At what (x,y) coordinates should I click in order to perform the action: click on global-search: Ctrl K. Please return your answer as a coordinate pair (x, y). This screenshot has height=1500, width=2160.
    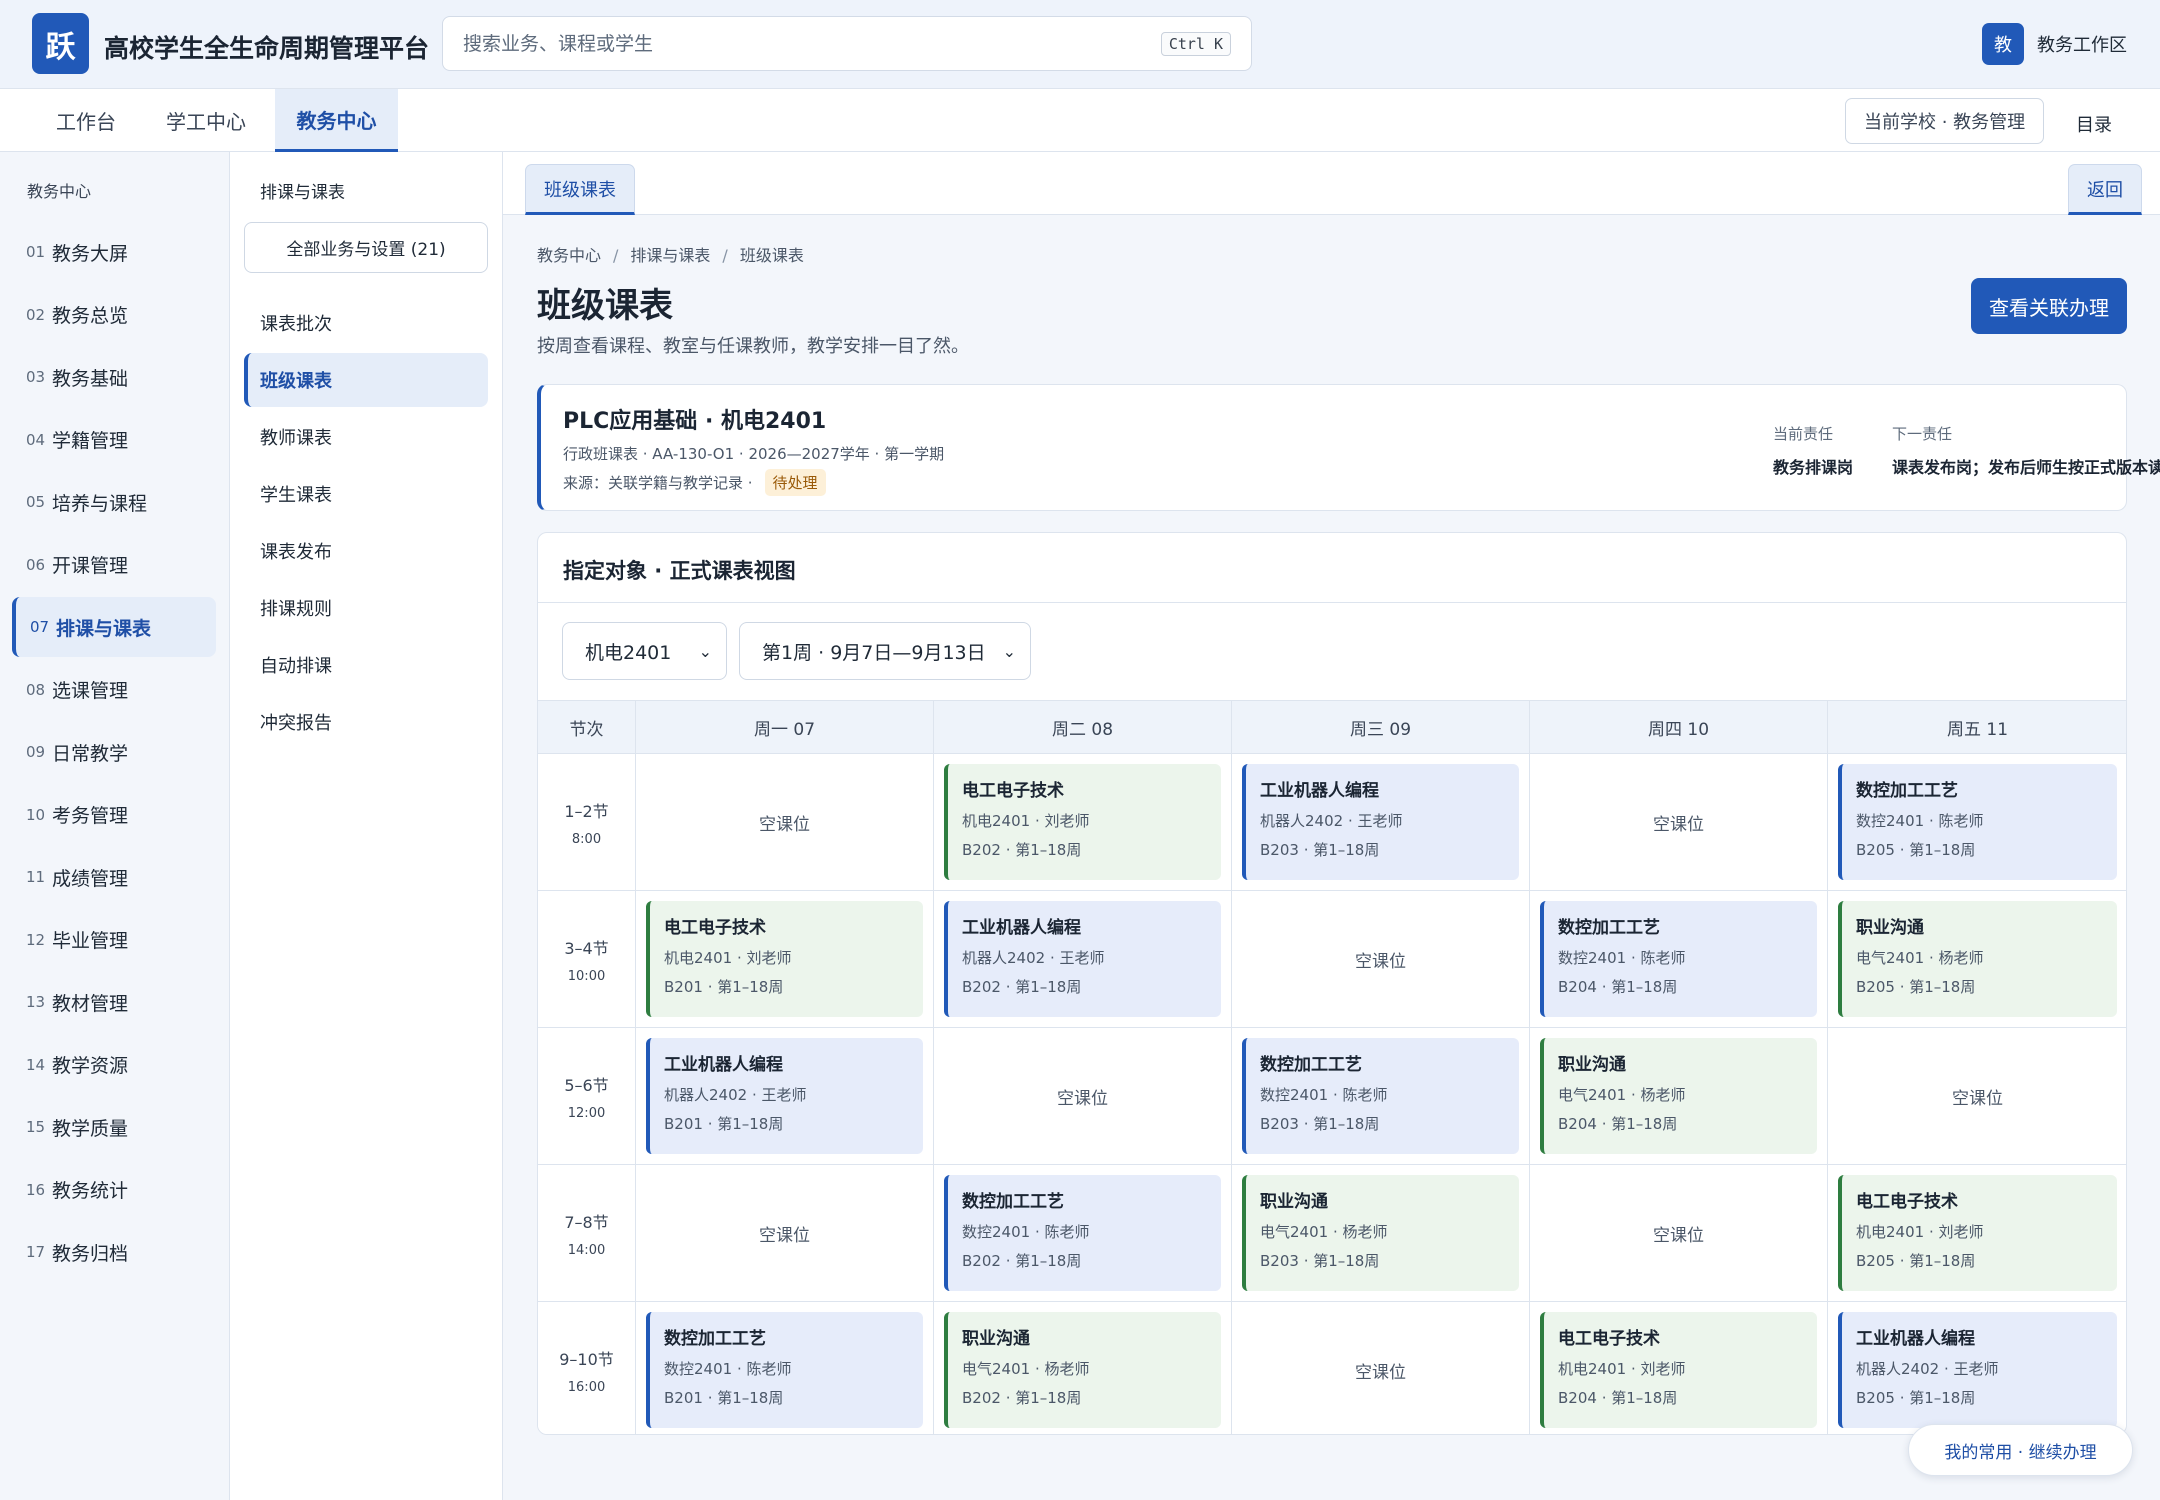
    Looking at the image, I should click on (847, 43).